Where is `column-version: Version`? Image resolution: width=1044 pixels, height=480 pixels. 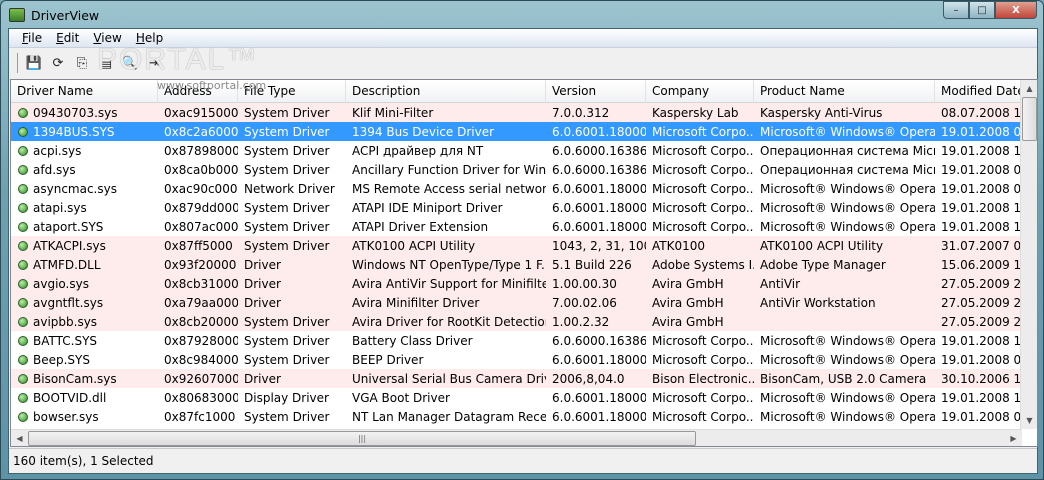
column-version: Version is located at coordinates (596, 91).